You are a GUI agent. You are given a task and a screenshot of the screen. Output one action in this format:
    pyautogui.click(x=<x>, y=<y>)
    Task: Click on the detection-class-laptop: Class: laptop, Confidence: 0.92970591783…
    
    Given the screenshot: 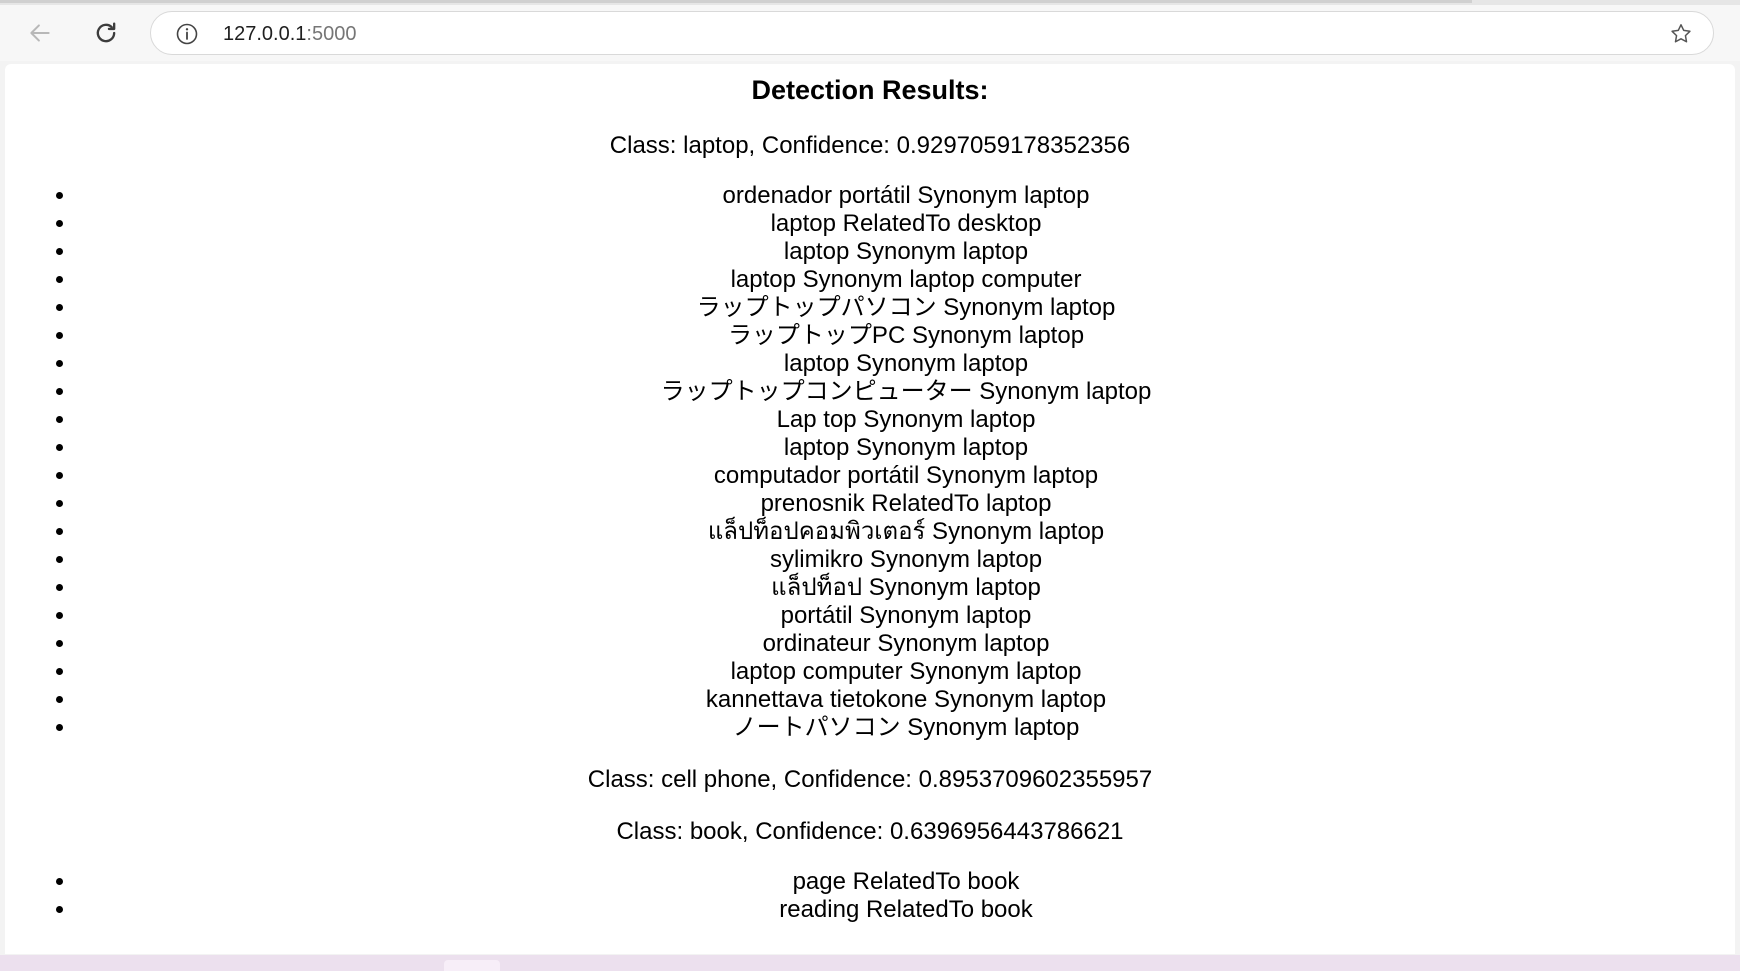 What is the action you would take?
    pyautogui.click(x=870, y=145)
    